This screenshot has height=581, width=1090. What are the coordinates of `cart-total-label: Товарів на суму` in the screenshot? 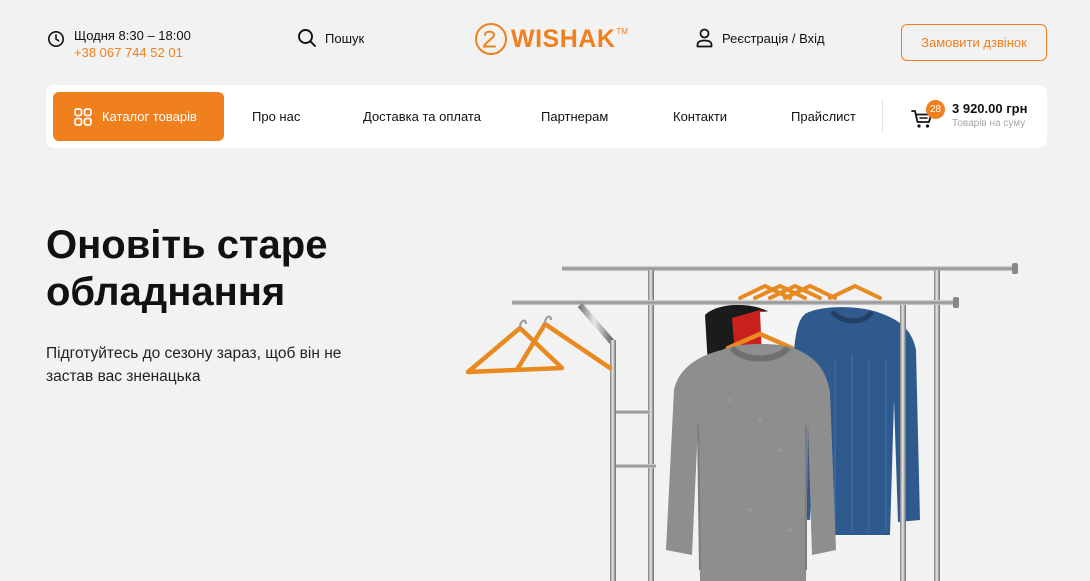 It's located at (989, 123).